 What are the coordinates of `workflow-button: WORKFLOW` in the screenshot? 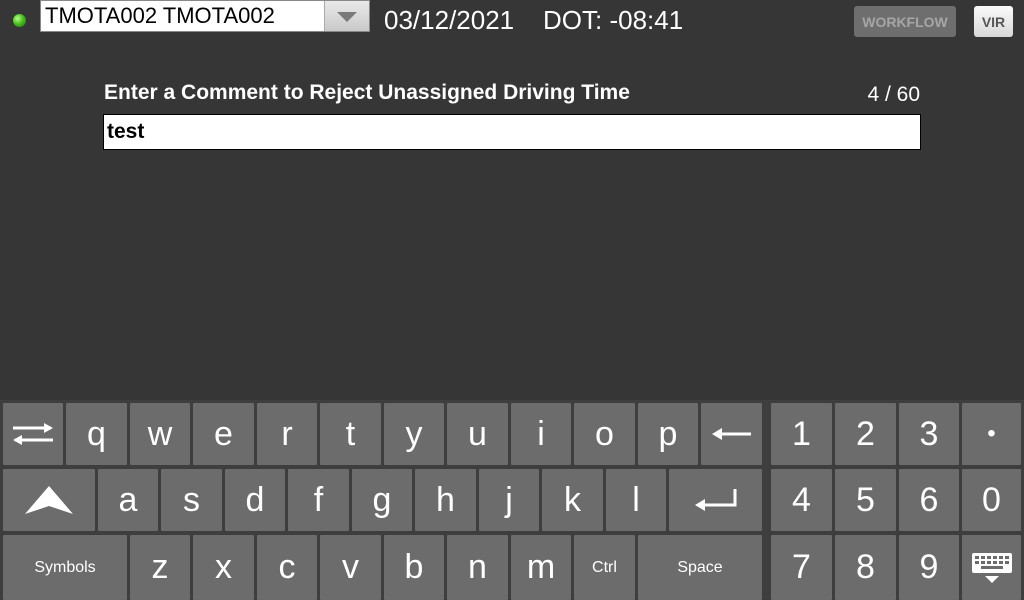 It's located at (905, 21).